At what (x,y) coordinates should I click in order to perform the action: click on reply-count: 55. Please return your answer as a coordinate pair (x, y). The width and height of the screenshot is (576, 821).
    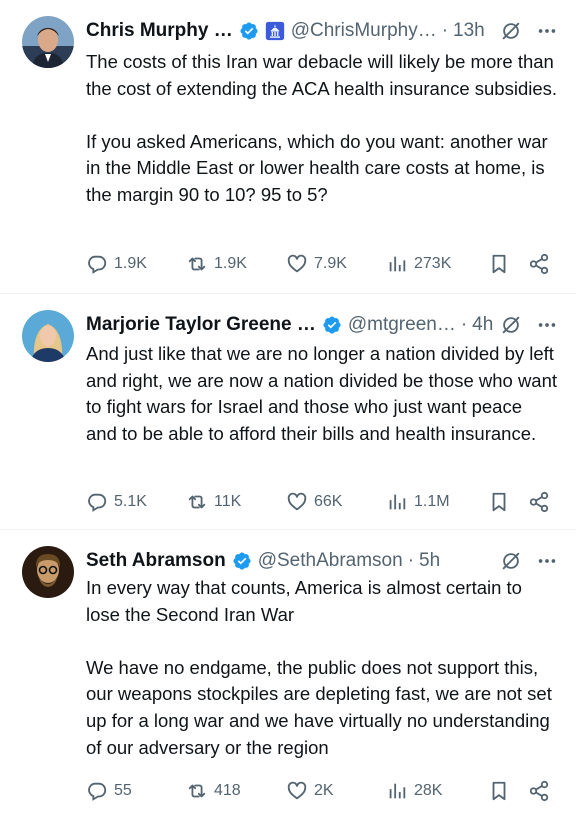
    Looking at the image, I should click on (123, 790).